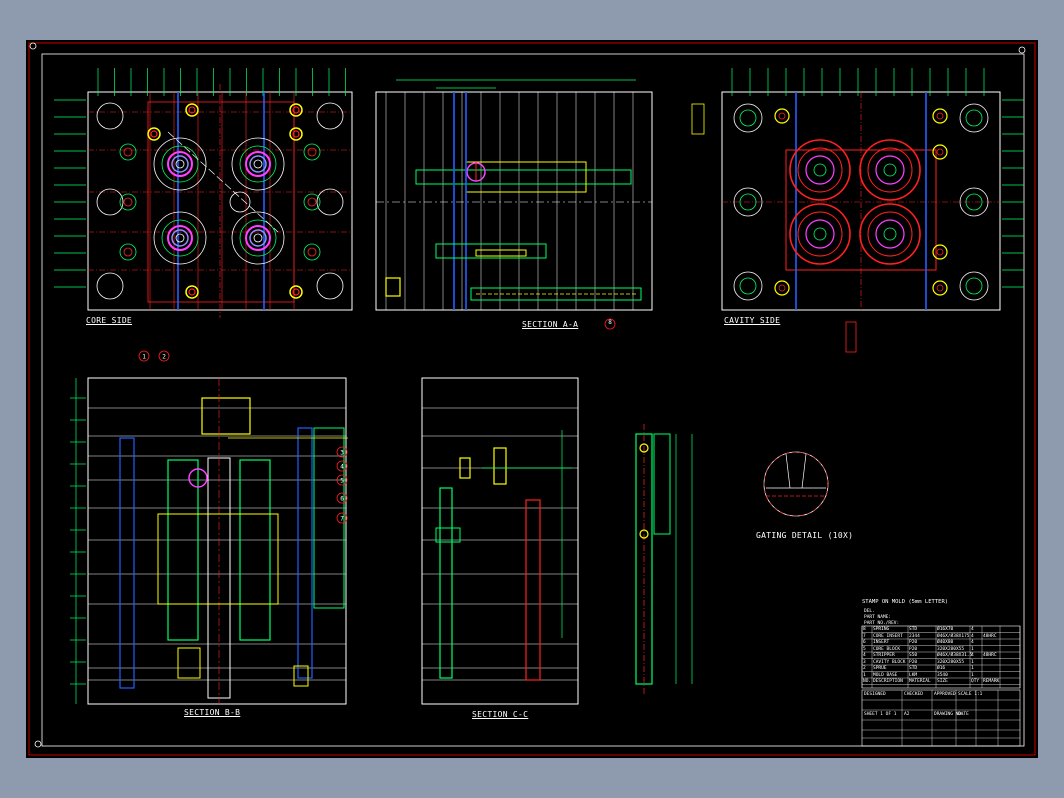  I want to click on title-line-del: DEL., so click(869, 611).